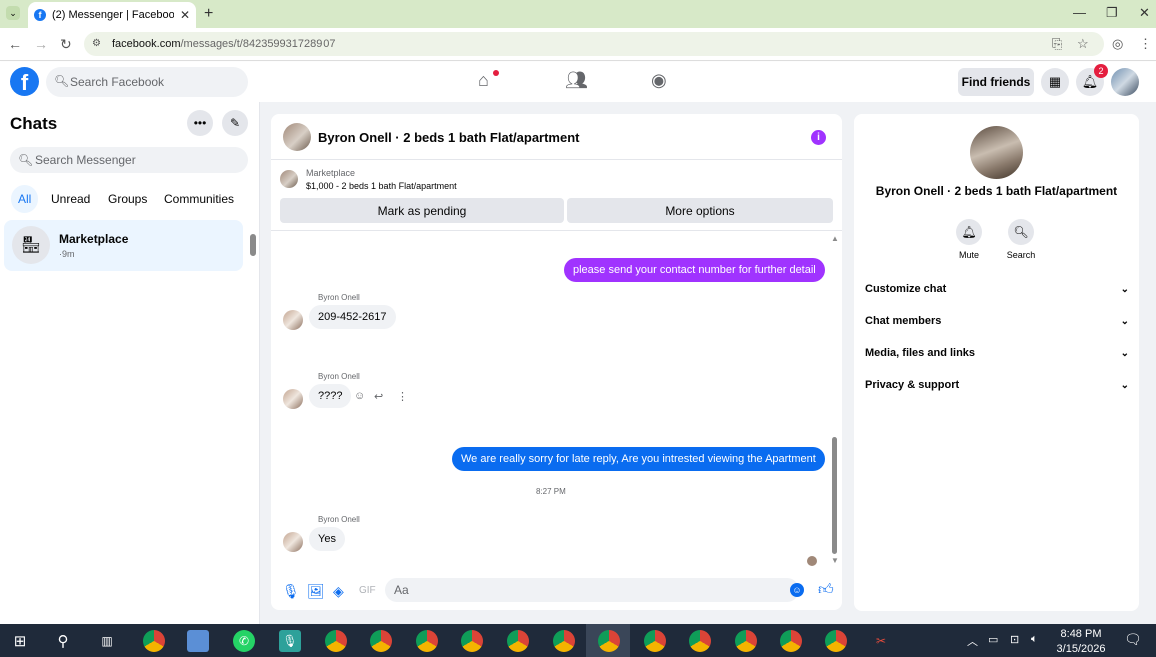 The image size is (1156, 657). I want to click on filter-communities: Communities, so click(199, 199).